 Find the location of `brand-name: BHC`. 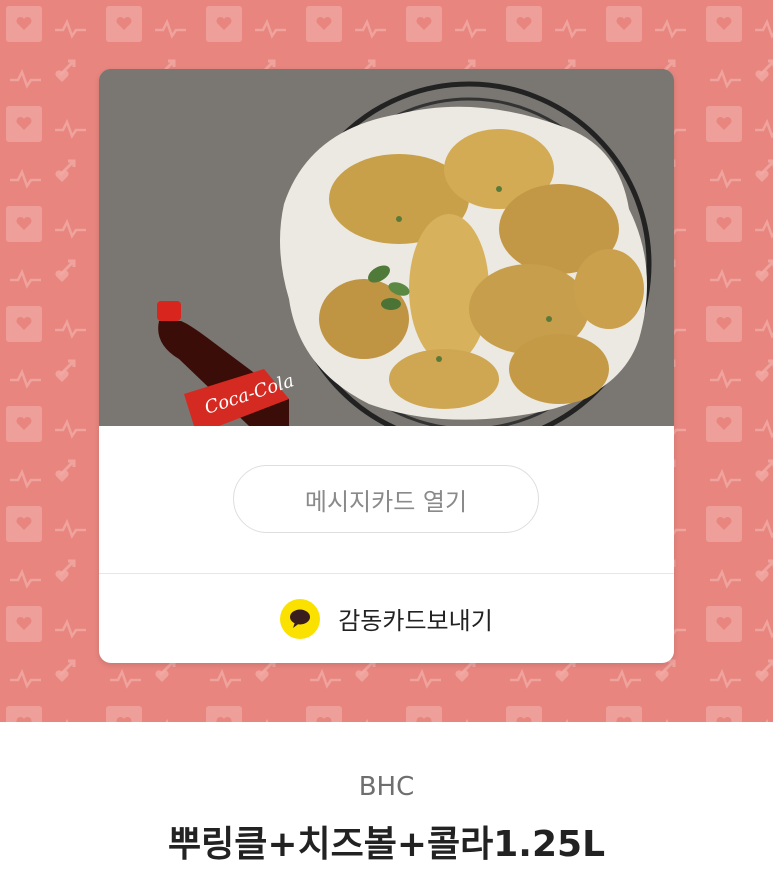

brand-name: BHC is located at coordinates (386, 787).